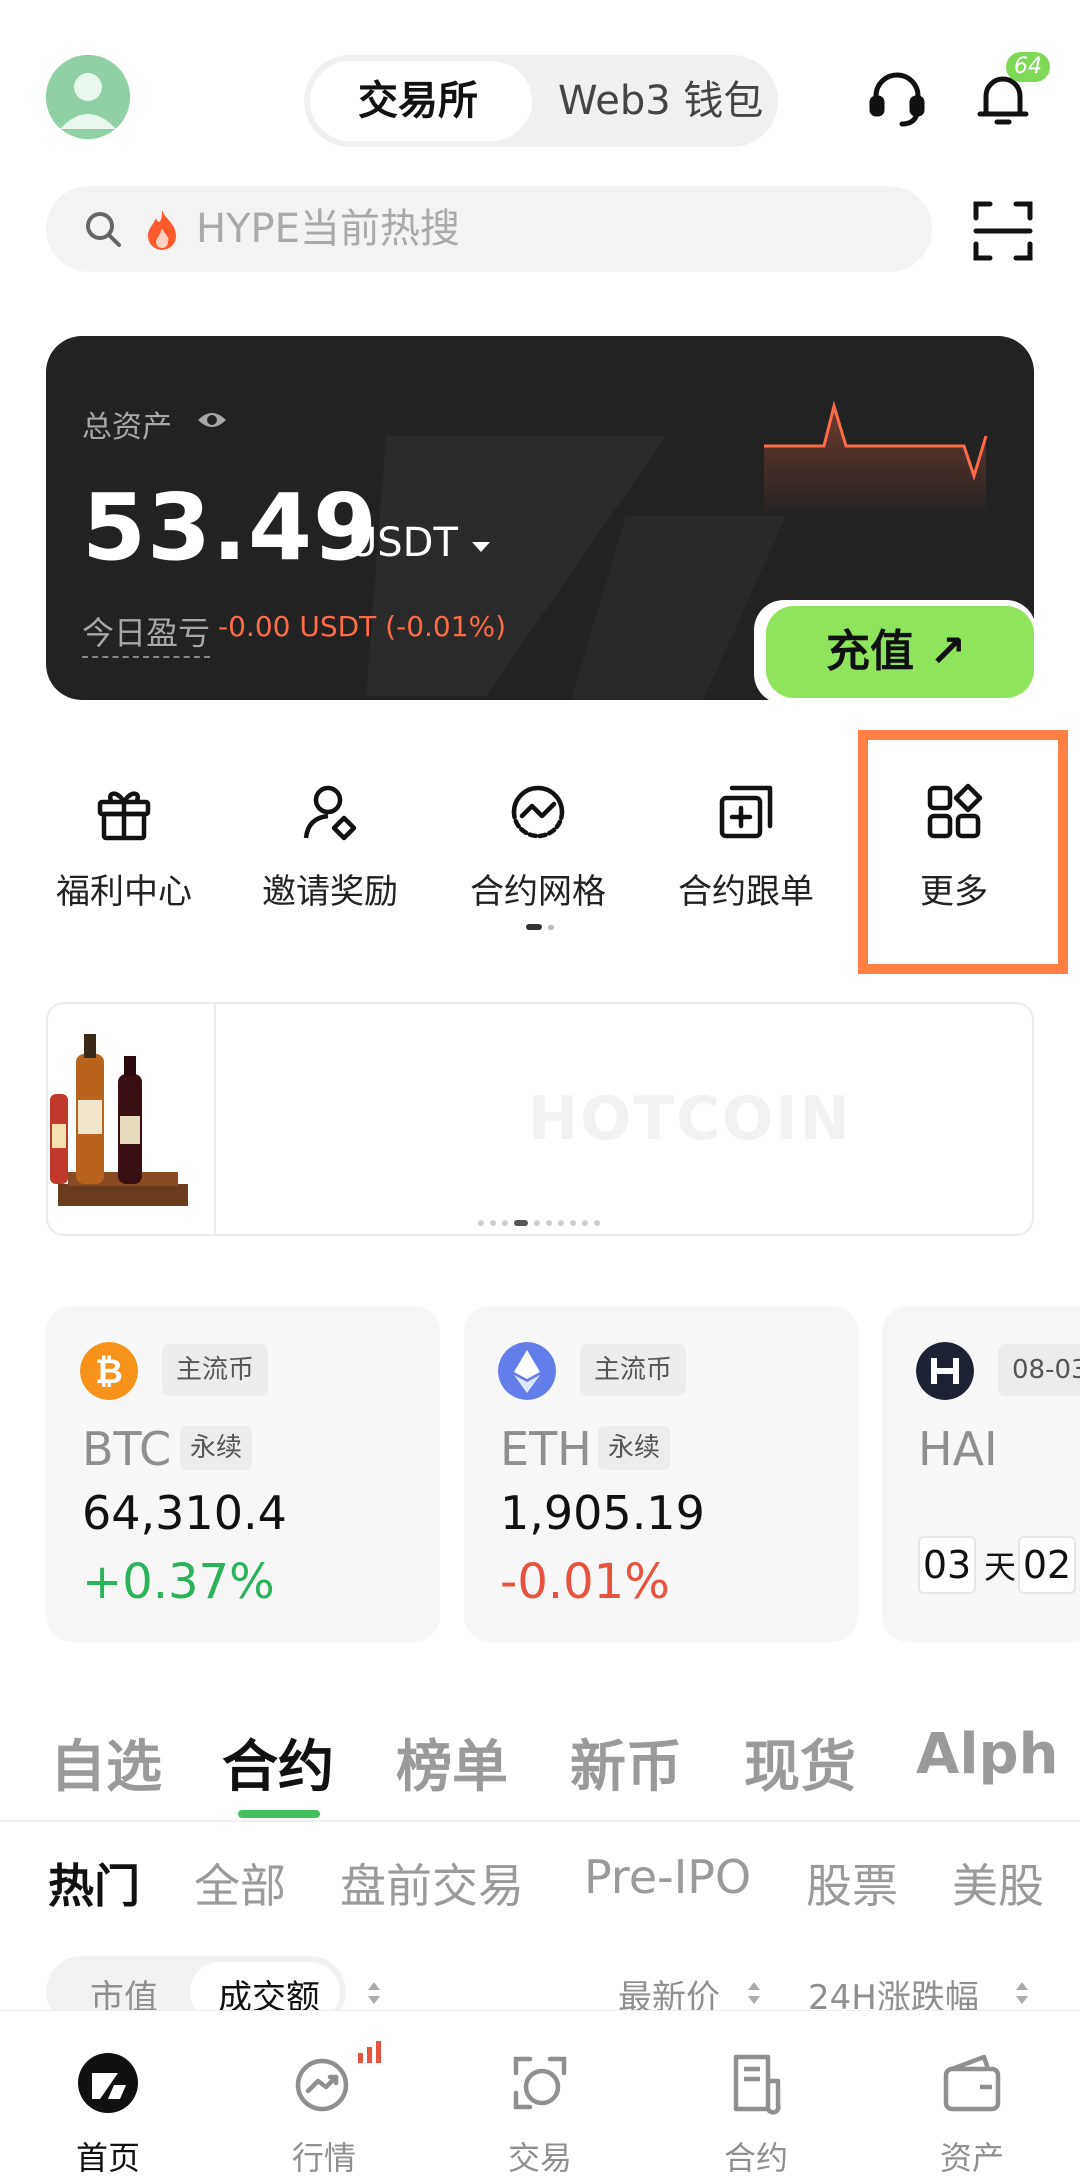 The height and width of the screenshot is (2178, 1080). I want to click on nav-market: 行情, so click(324, 2109).